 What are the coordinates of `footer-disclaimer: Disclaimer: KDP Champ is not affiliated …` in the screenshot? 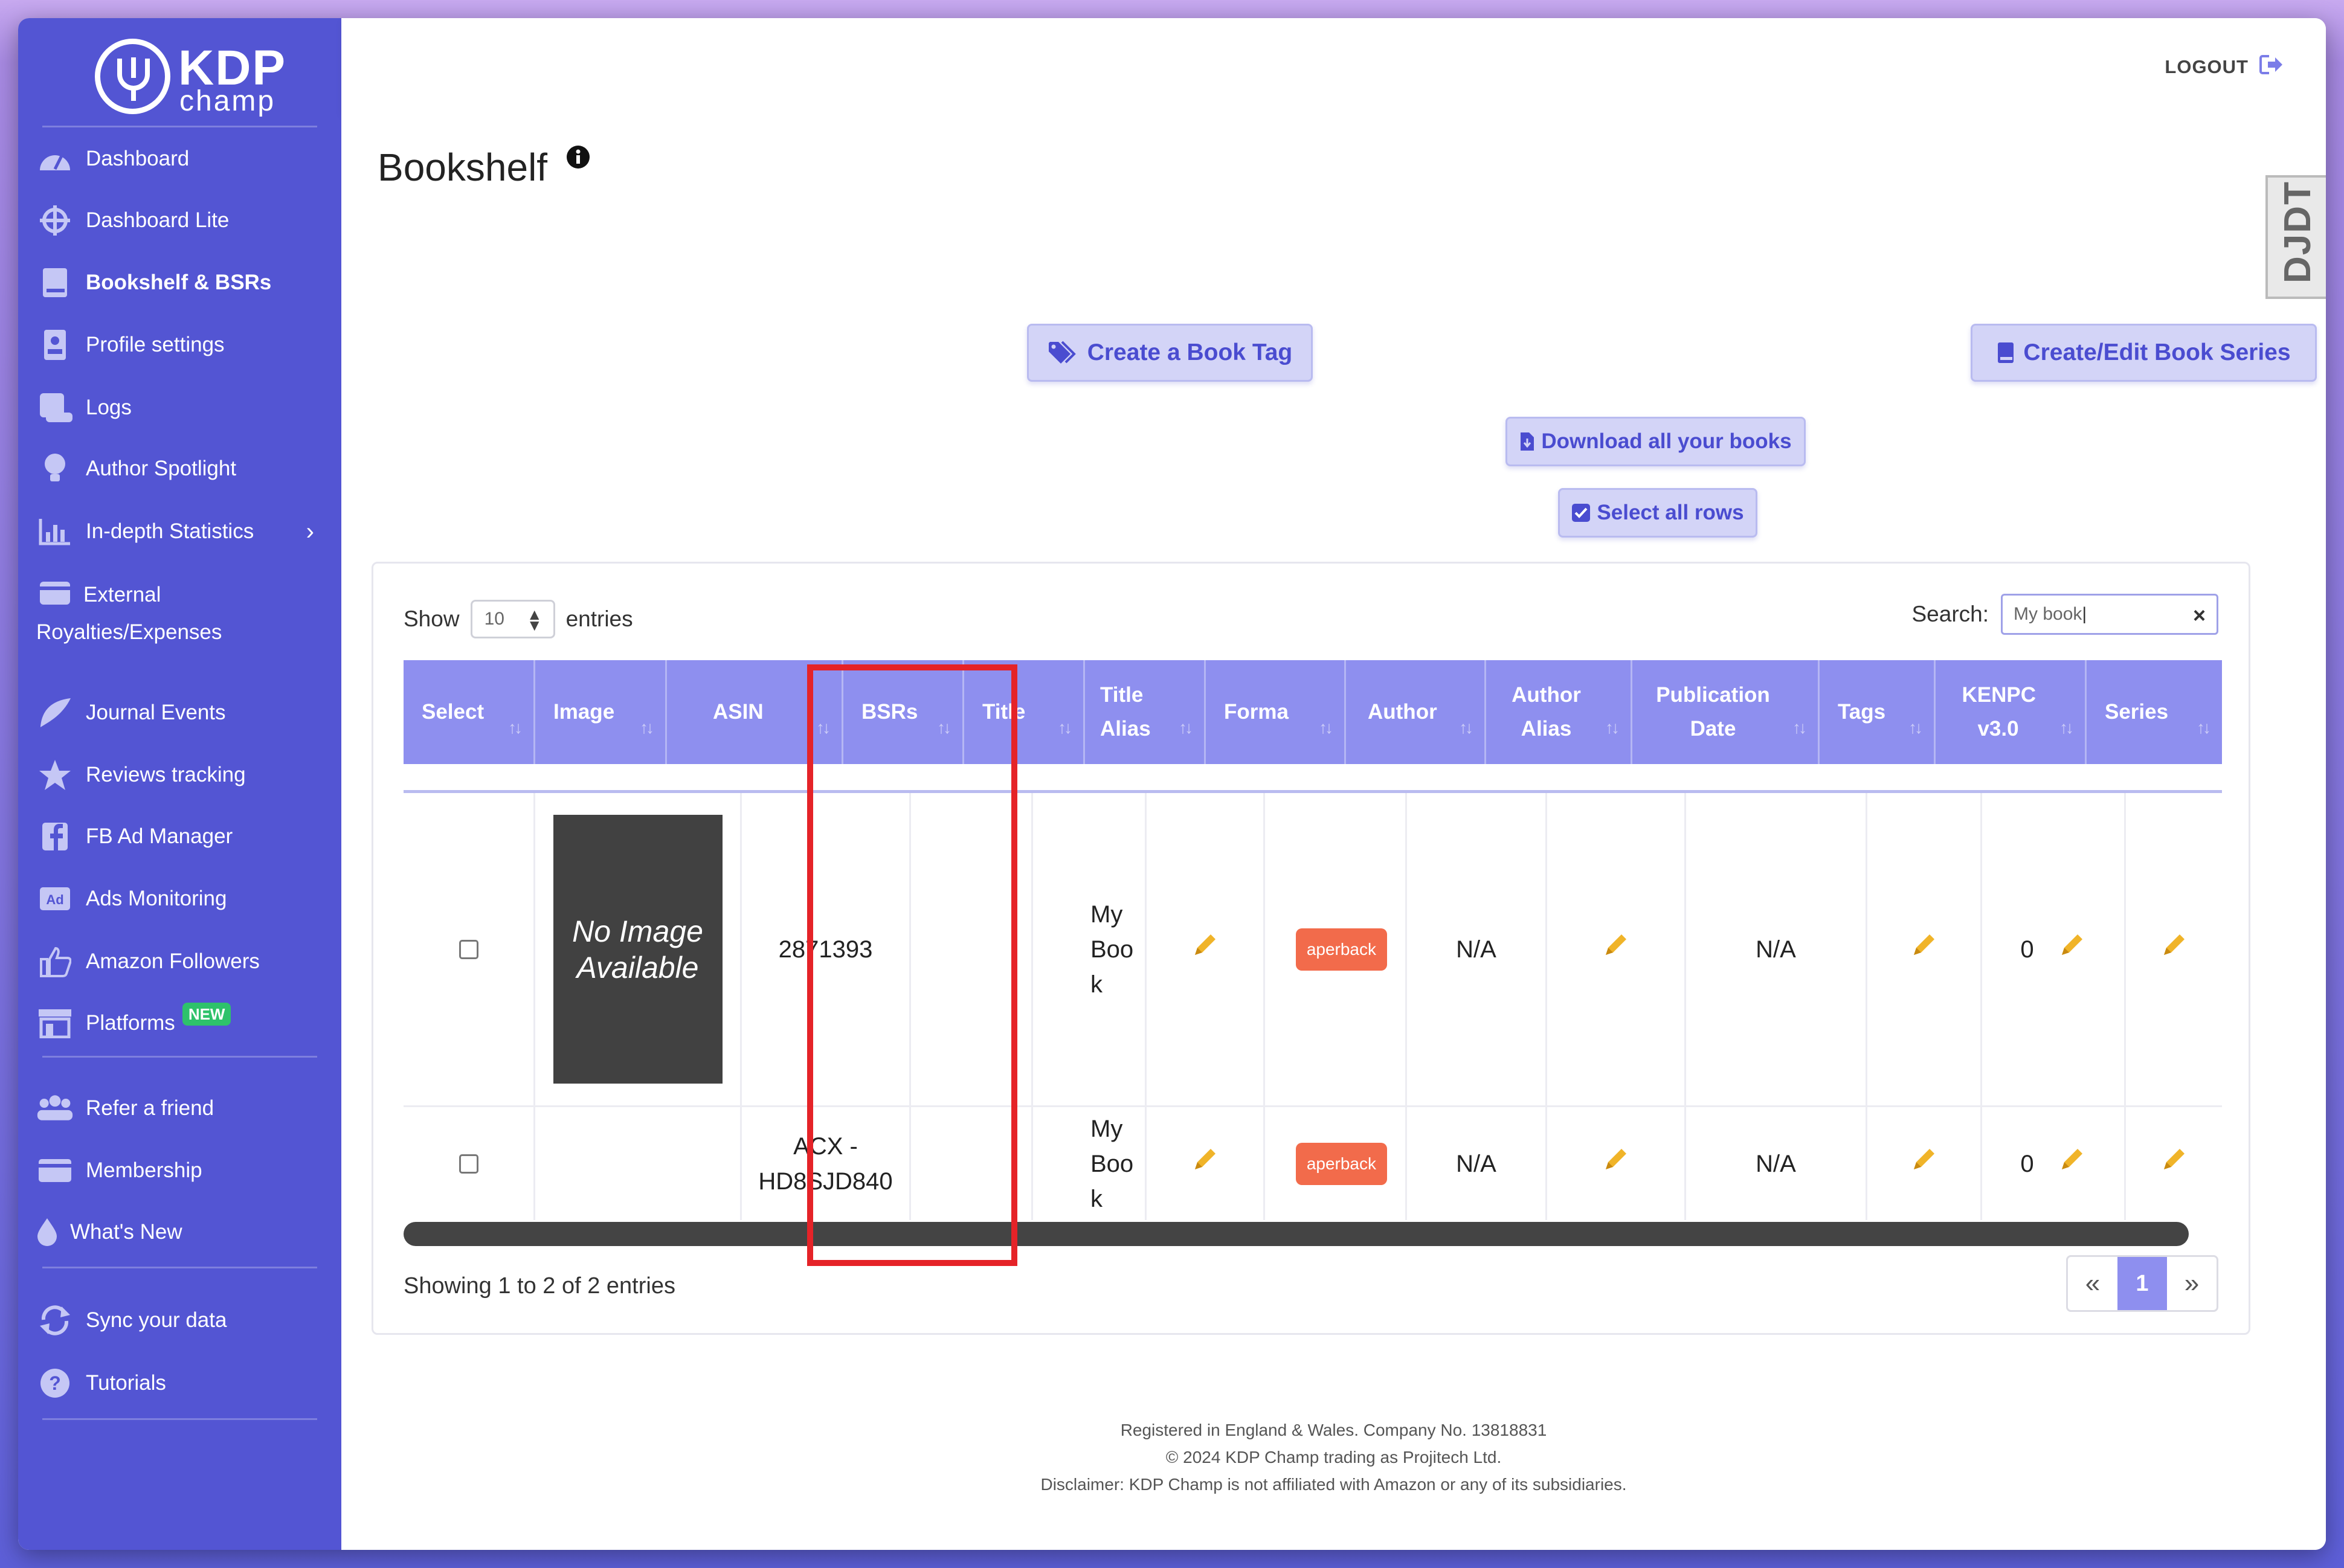 It's located at (1333, 1484).